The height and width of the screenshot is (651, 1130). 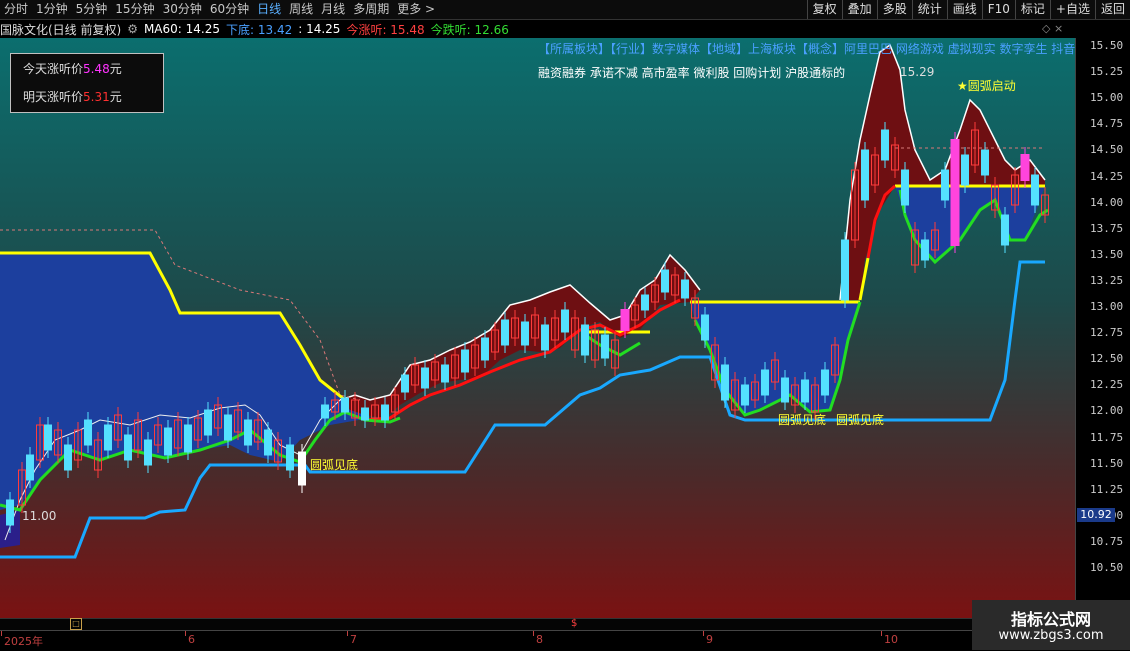 What do you see at coordinates (998, 9) in the screenshot?
I see `tool-button-5: F10` at bounding box center [998, 9].